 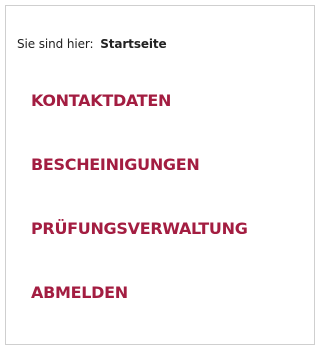 What do you see at coordinates (101, 101) in the screenshot?
I see `menu-link-kontaktdaten: KONTAKTDATEN` at bounding box center [101, 101].